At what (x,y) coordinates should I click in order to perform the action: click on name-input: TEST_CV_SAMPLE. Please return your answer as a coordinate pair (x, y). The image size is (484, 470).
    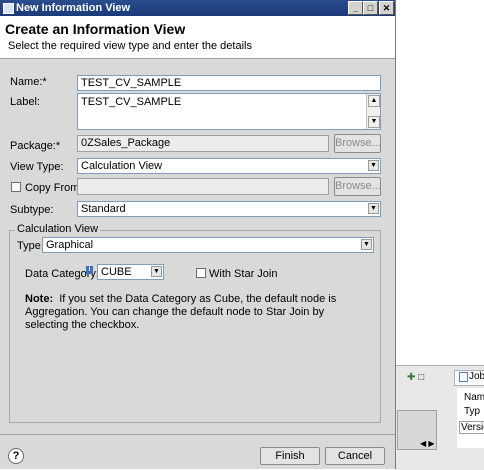
    Looking at the image, I should click on (229, 83).